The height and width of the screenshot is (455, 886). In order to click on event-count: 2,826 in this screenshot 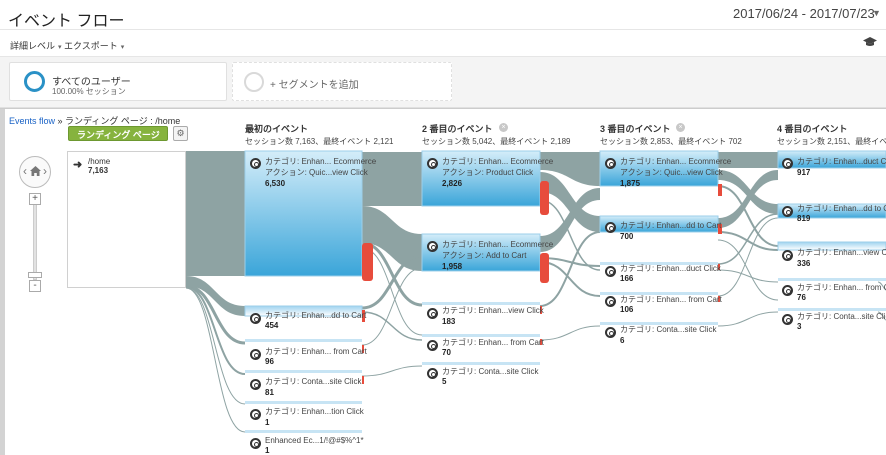, I will do `click(452, 183)`.